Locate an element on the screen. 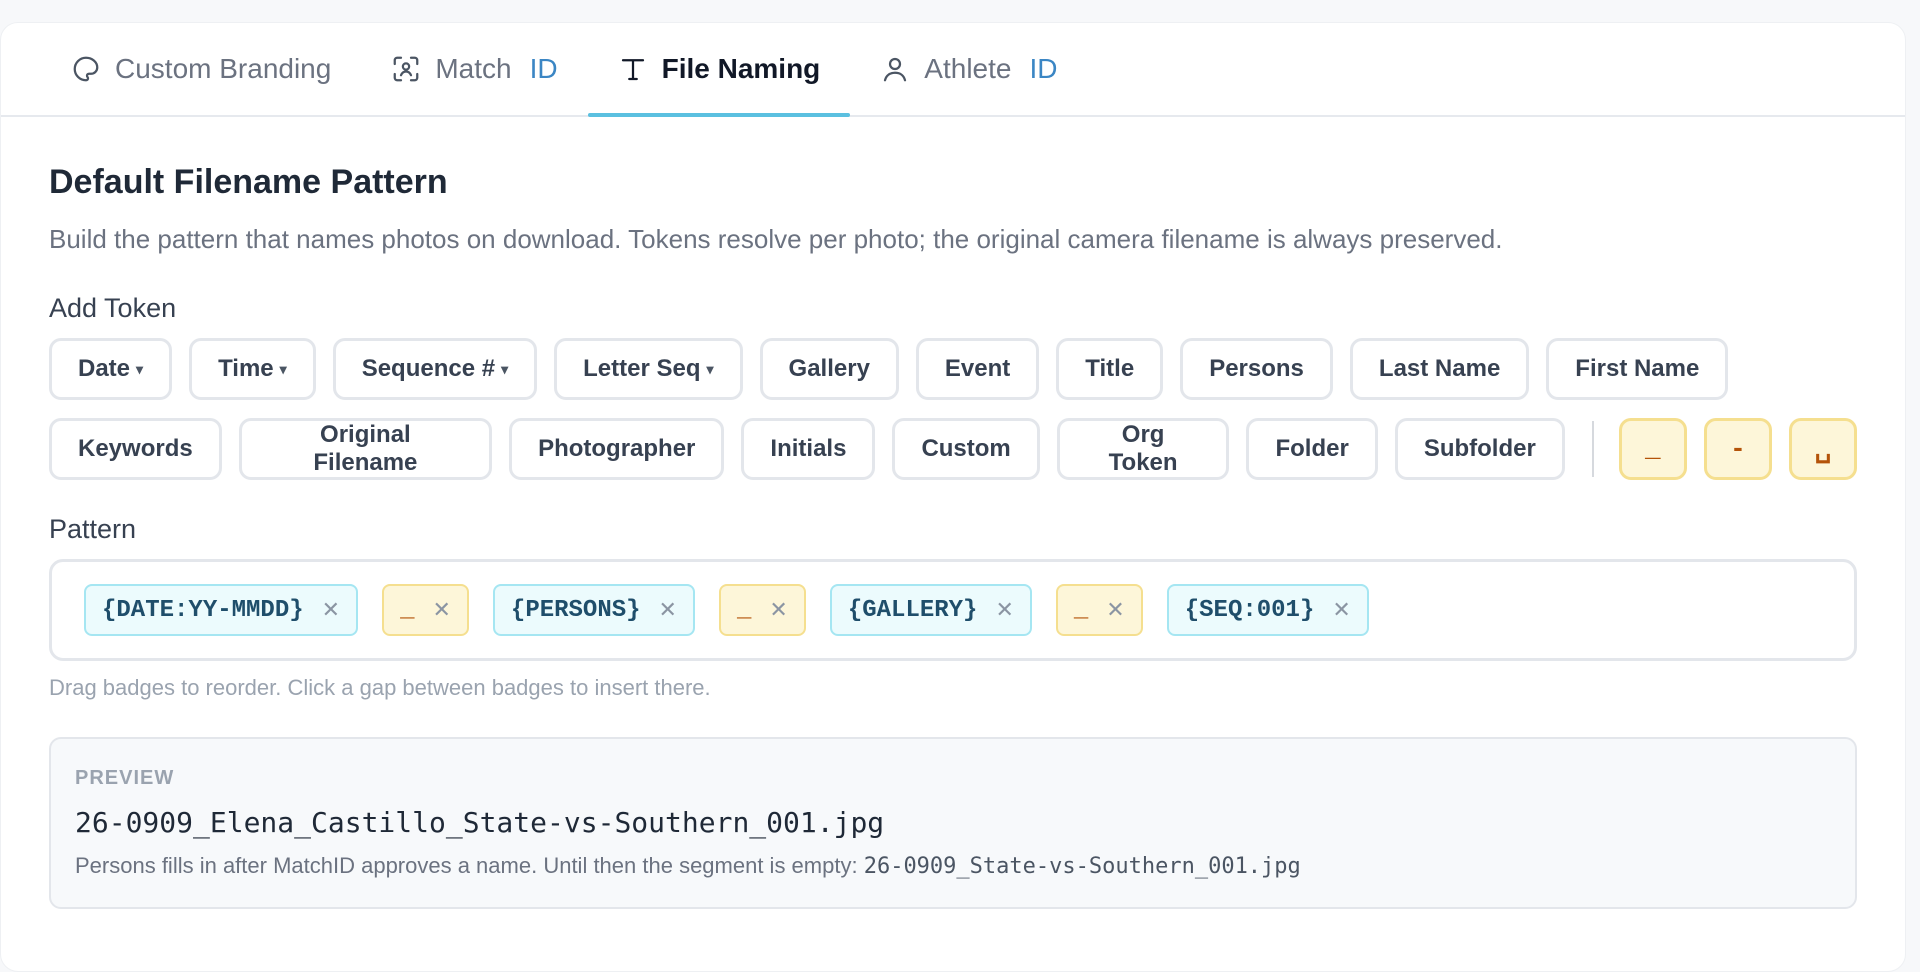  token-label: Custom is located at coordinates (966, 448).